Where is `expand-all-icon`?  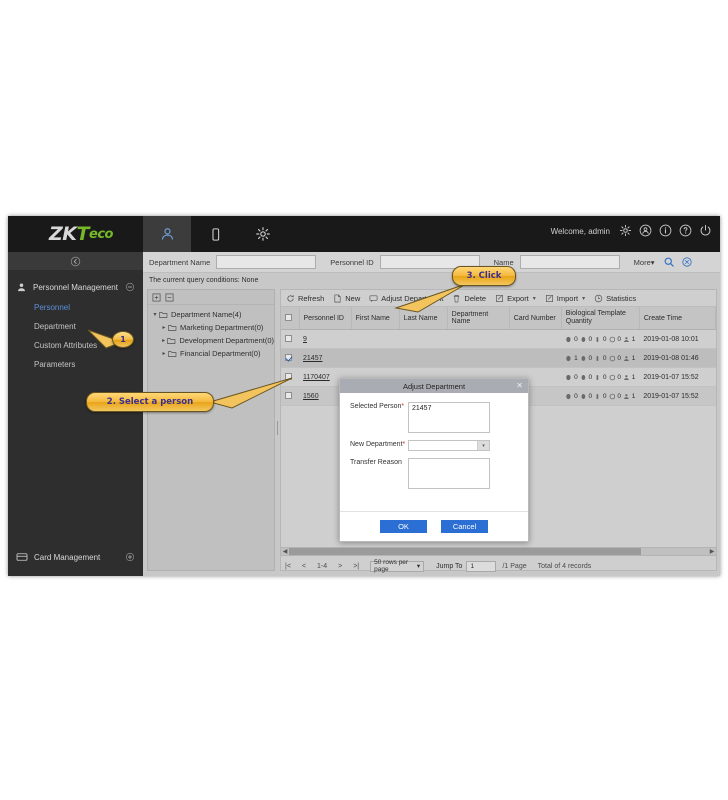
expand-all-icon is located at coordinates (156, 297).